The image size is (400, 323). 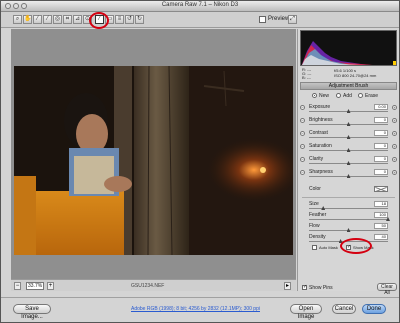 I want to click on target-adjustment-icon: ◎, so click(x=57, y=19).